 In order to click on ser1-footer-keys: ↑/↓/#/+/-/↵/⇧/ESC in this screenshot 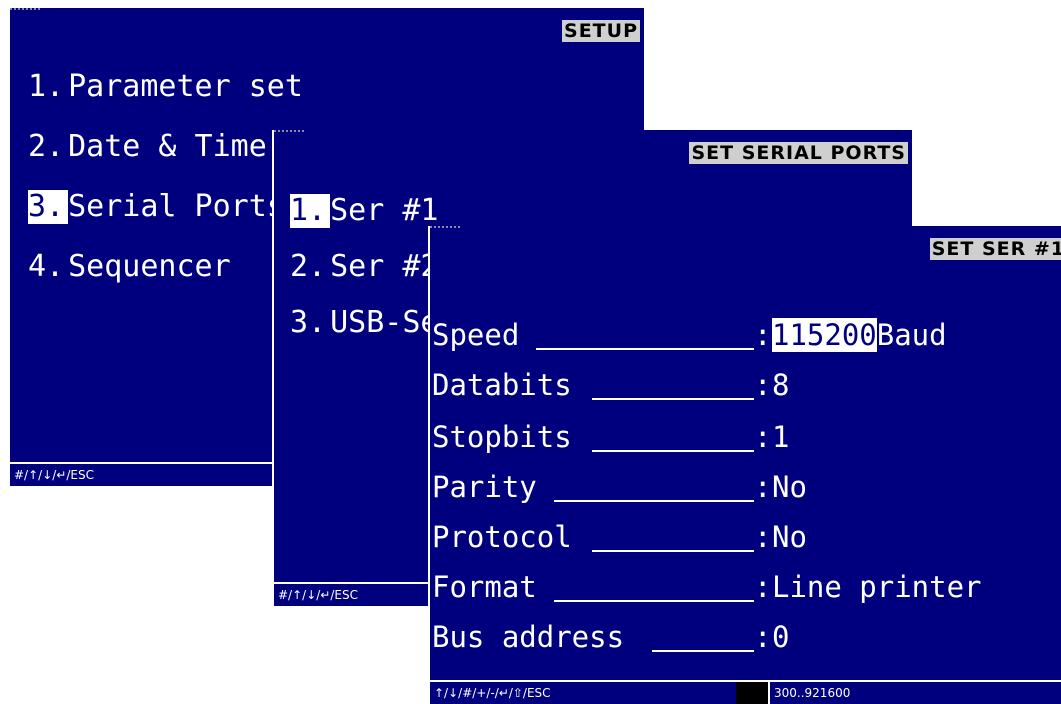, I will do `click(492, 693)`.